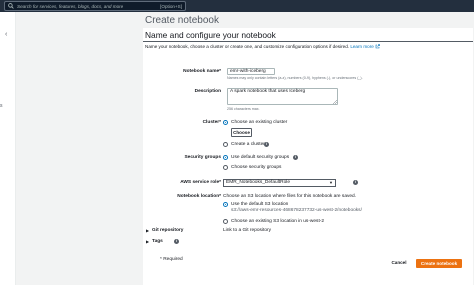  Describe the element at coordinates (243, 109) in the screenshot. I see `description-hint: 256 characters max.` at that location.